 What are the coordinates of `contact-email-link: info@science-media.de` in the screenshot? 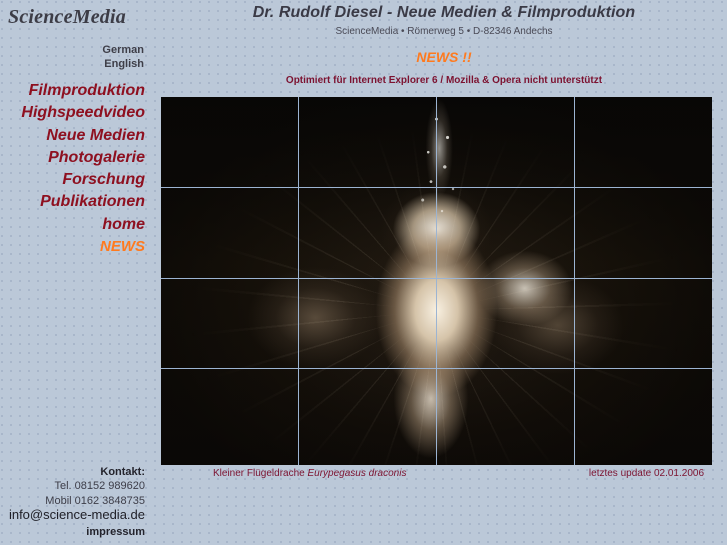 It's located at (77, 515).